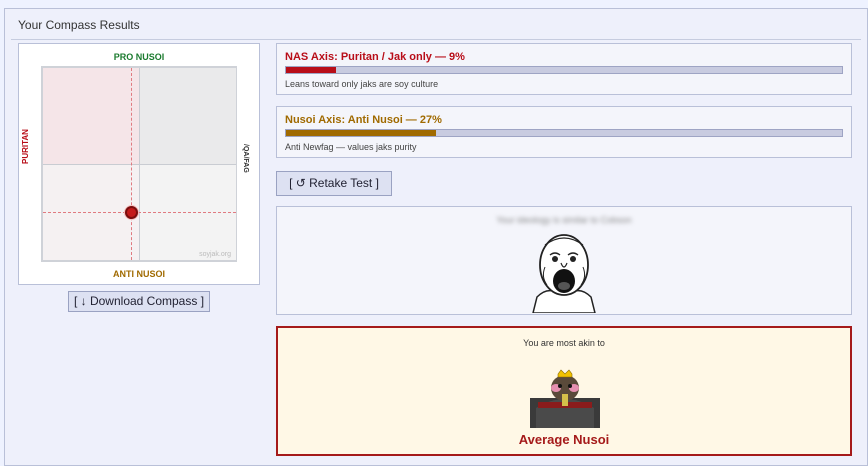  What do you see at coordinates (215, 254) in the screenshot?
I see `compass-watermark: soyjak.org` at bounding box center [215, 254].